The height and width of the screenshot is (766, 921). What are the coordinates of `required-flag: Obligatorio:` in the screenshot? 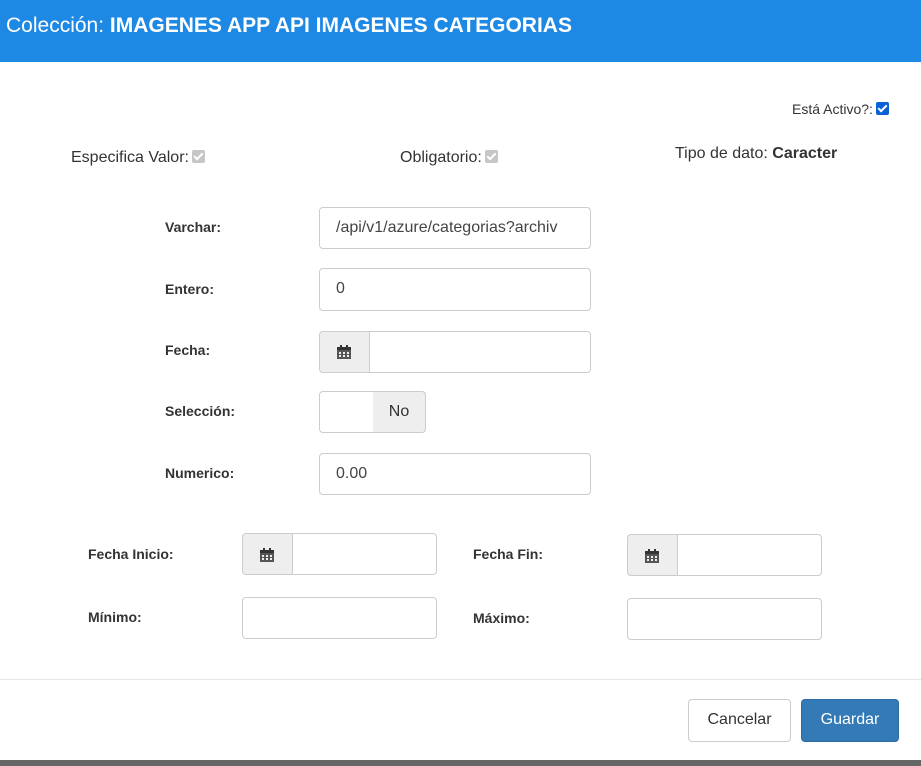 It's located at (449, 158).